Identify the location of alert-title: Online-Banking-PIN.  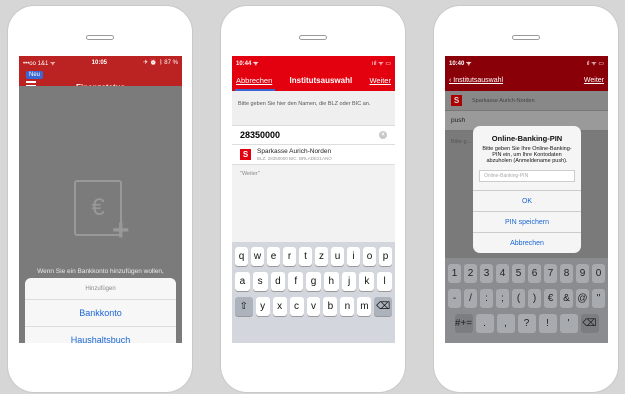
(527, 138).